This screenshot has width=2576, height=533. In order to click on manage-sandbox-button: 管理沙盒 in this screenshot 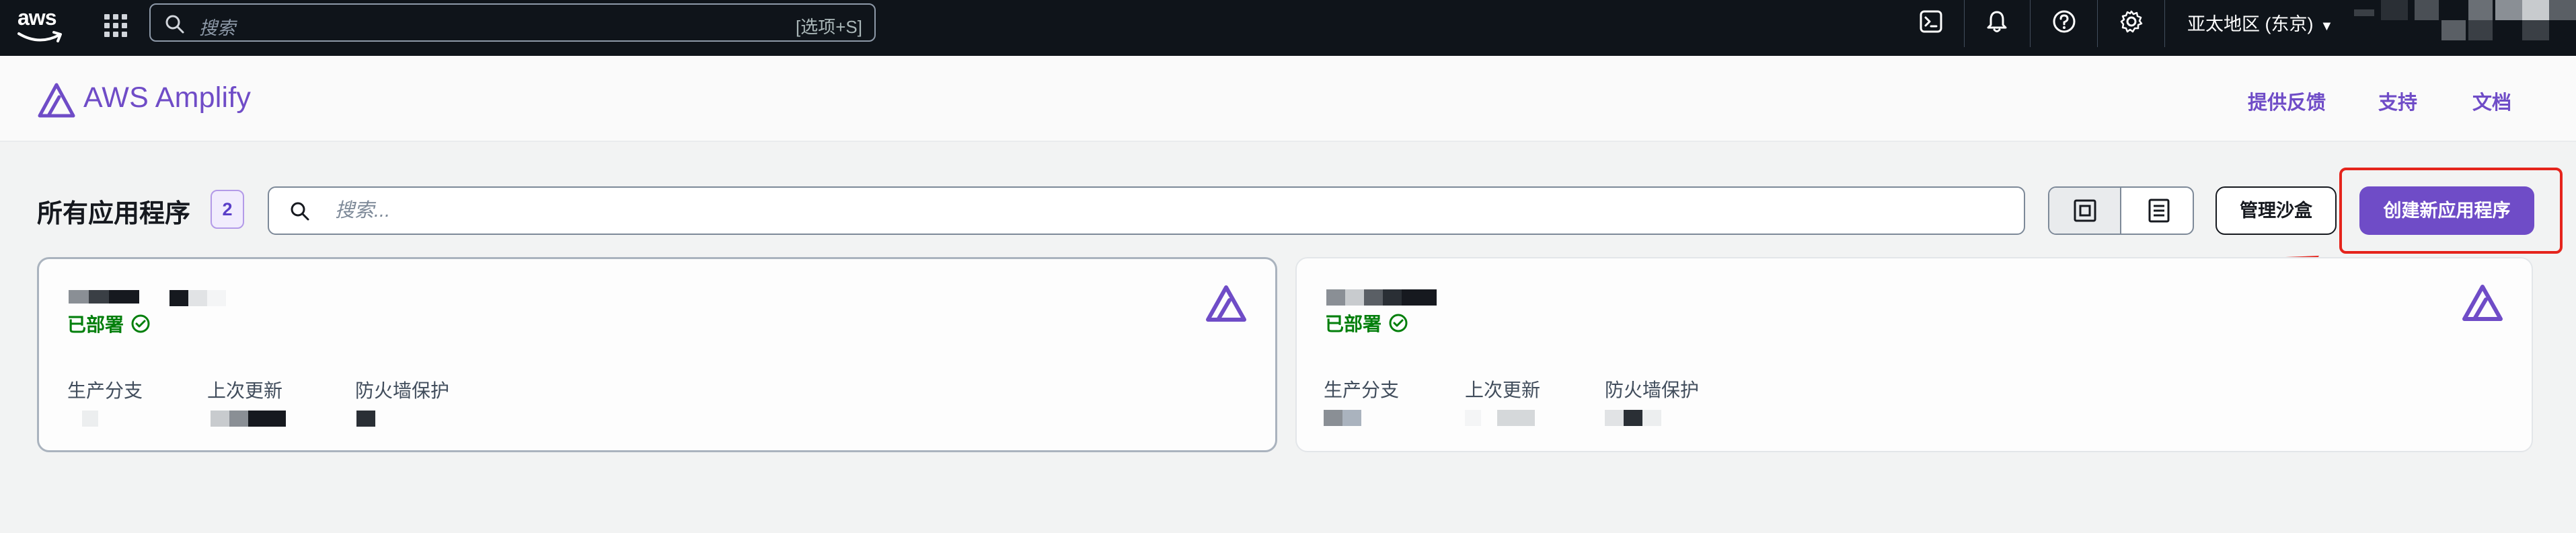, I will do `click(2276, 210)`.